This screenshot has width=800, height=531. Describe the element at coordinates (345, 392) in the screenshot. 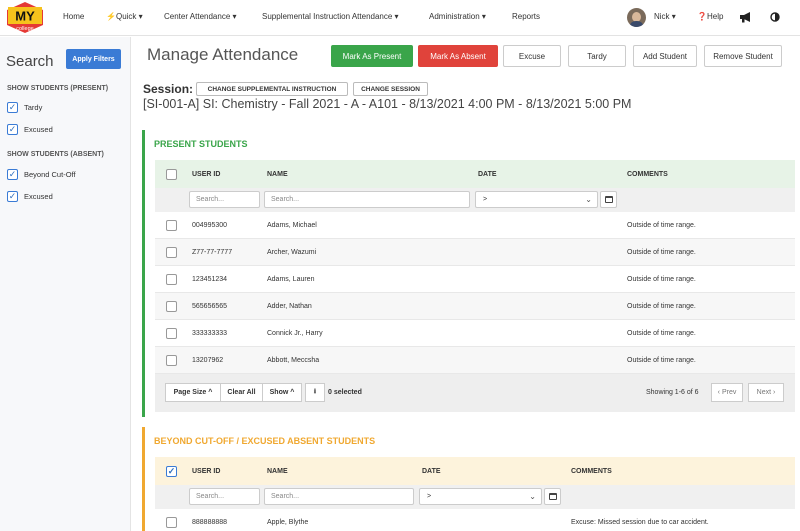

I see `selected-count: 0 selected` at that location.